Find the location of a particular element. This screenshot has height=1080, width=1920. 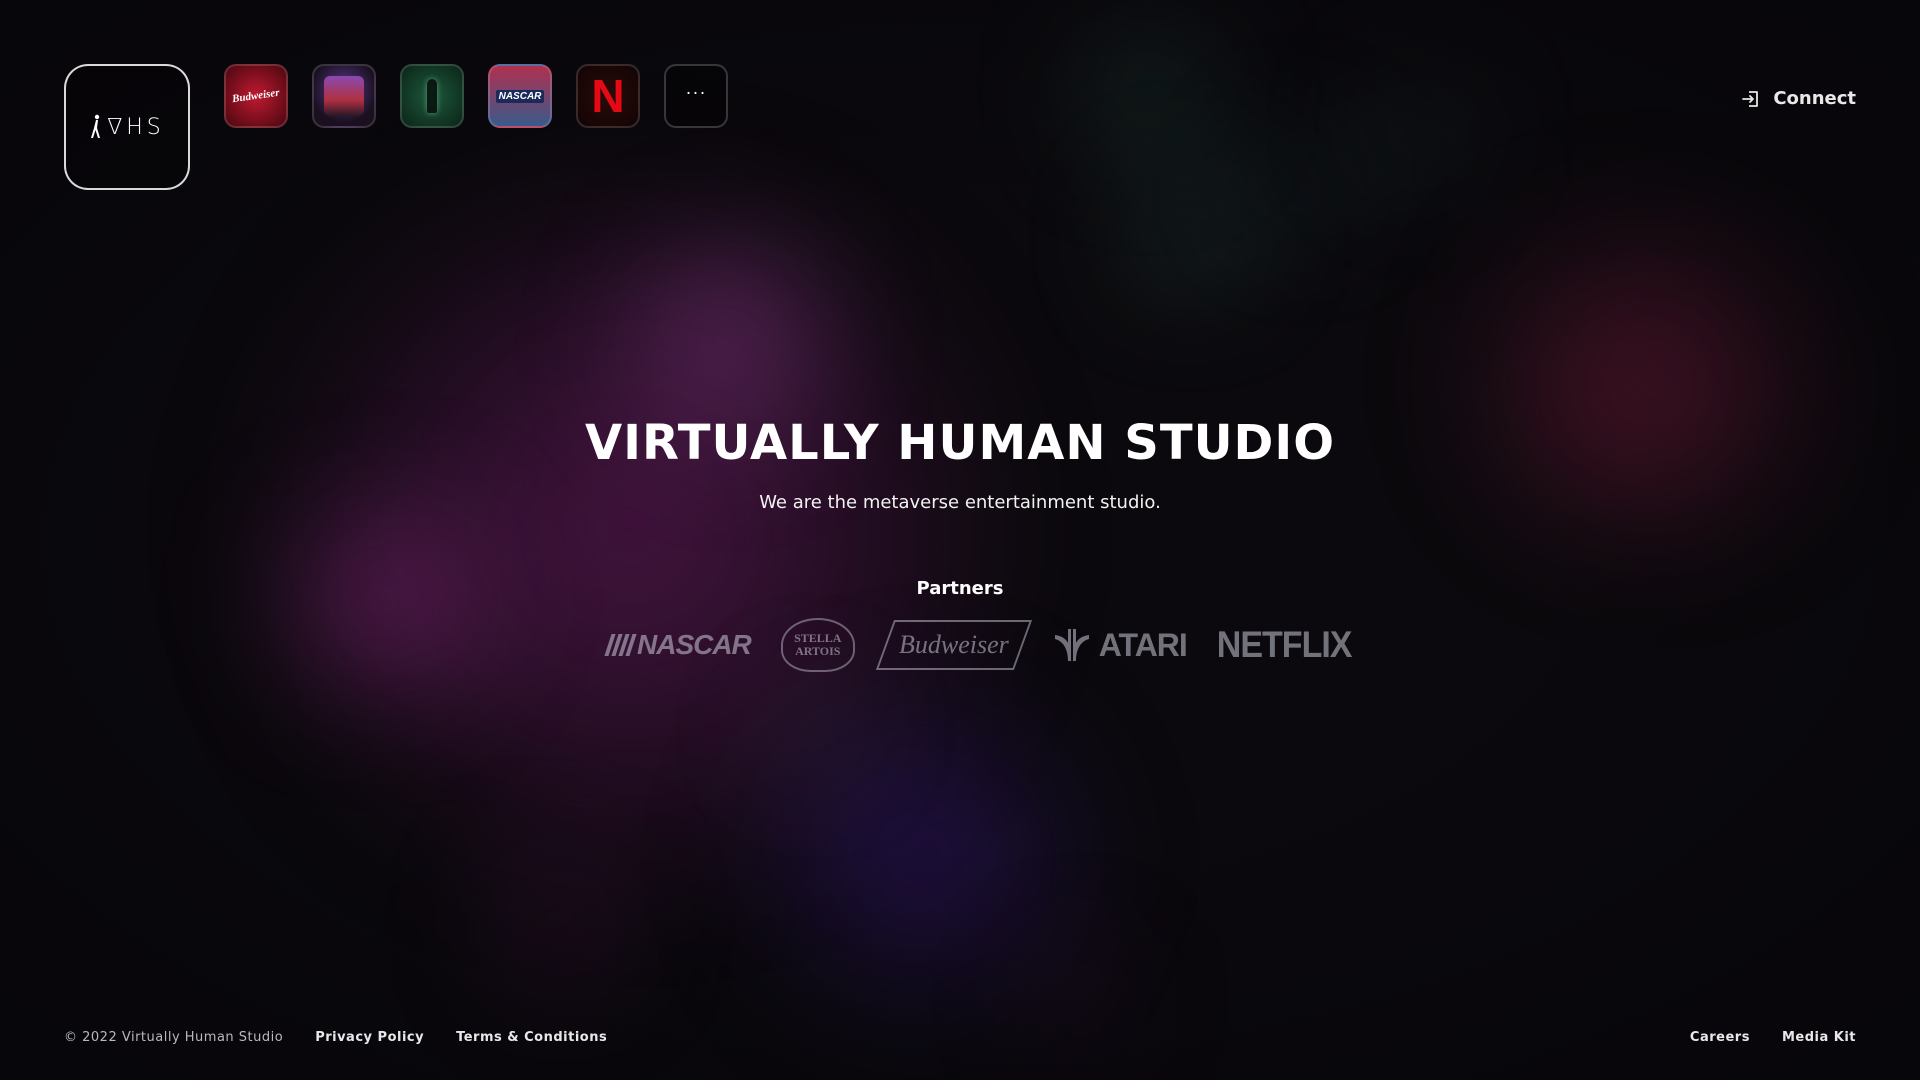

nascar-logo-icon: NASCAR is located at coordinates (520, 96).